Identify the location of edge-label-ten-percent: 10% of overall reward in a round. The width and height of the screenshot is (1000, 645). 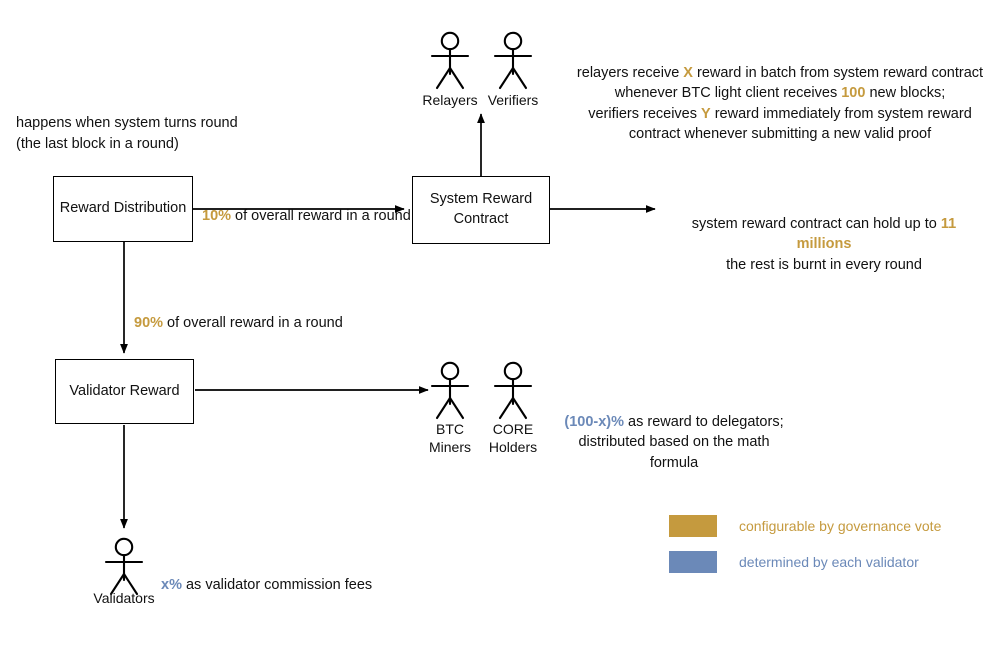
(307, 205).